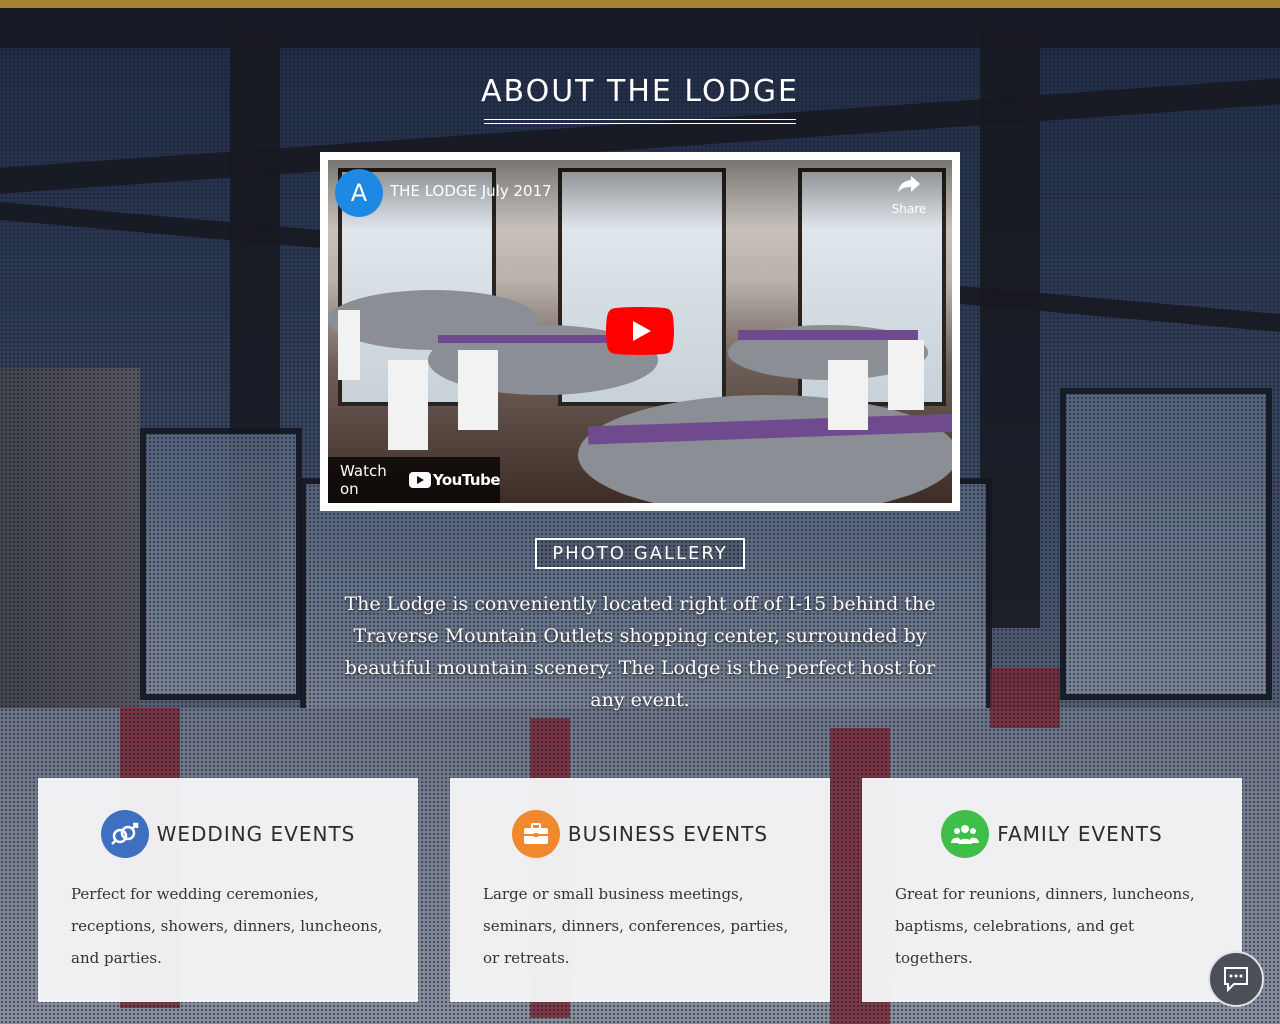  I want to click on watch-on-youtube-button: Watch on YouTube, so click(414, 480).